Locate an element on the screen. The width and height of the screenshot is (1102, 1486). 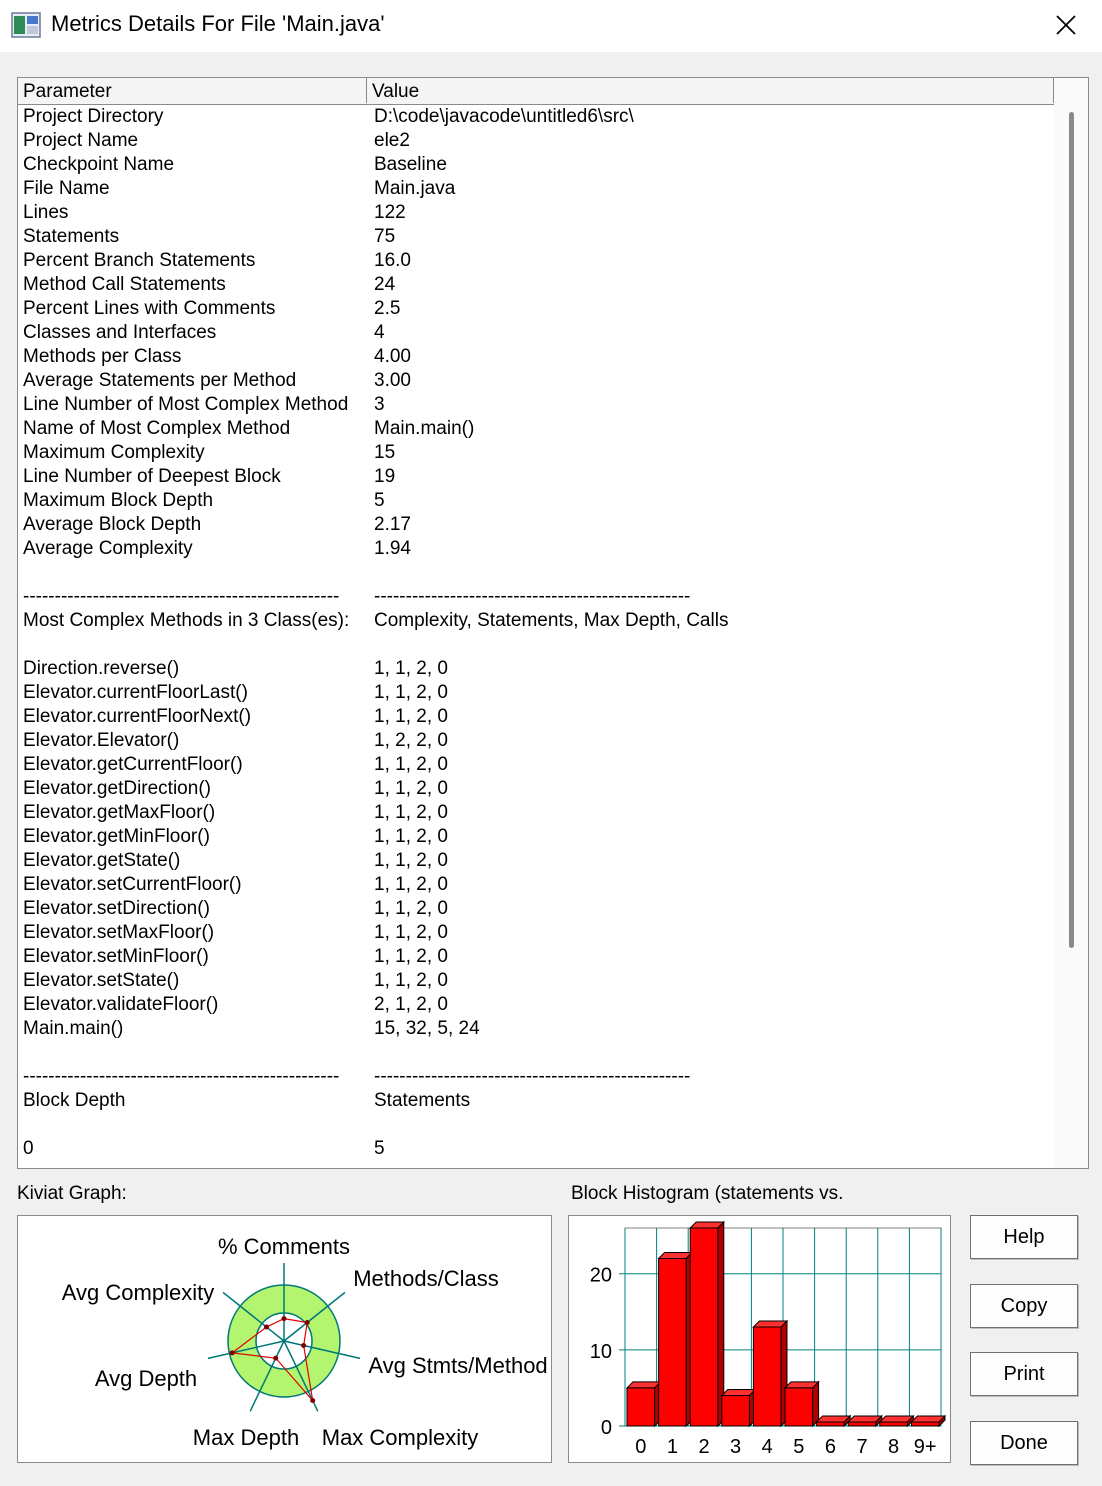
column-header-value: Value is located at coordinates (710, 90).